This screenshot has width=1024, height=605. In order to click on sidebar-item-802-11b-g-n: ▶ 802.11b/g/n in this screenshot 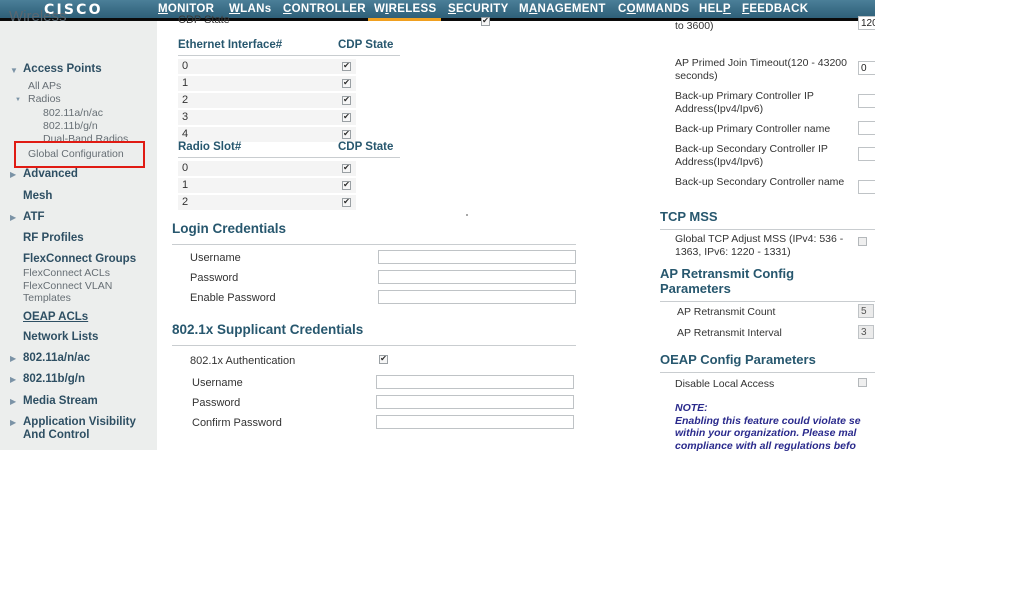, I will do `click(78, 380)`.